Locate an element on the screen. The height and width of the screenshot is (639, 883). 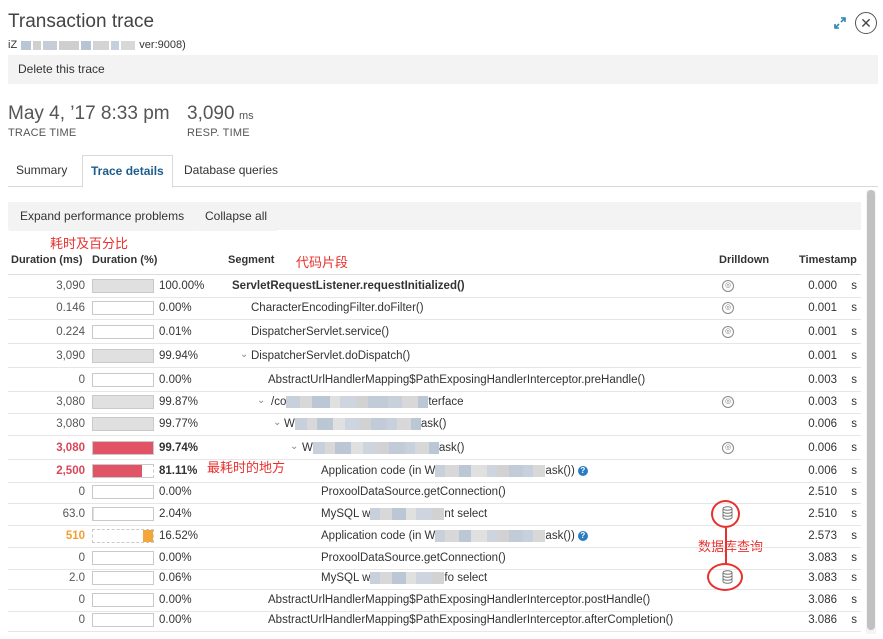
segment-name: MySQL w fo select is located at coordinates (404, 578).